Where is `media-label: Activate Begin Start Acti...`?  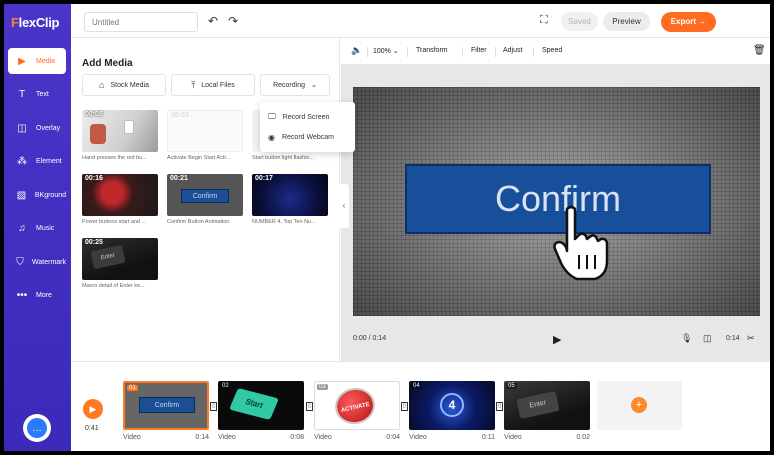
media-label: Activate Begin Start Acti... is located at coordinates (199, 158).